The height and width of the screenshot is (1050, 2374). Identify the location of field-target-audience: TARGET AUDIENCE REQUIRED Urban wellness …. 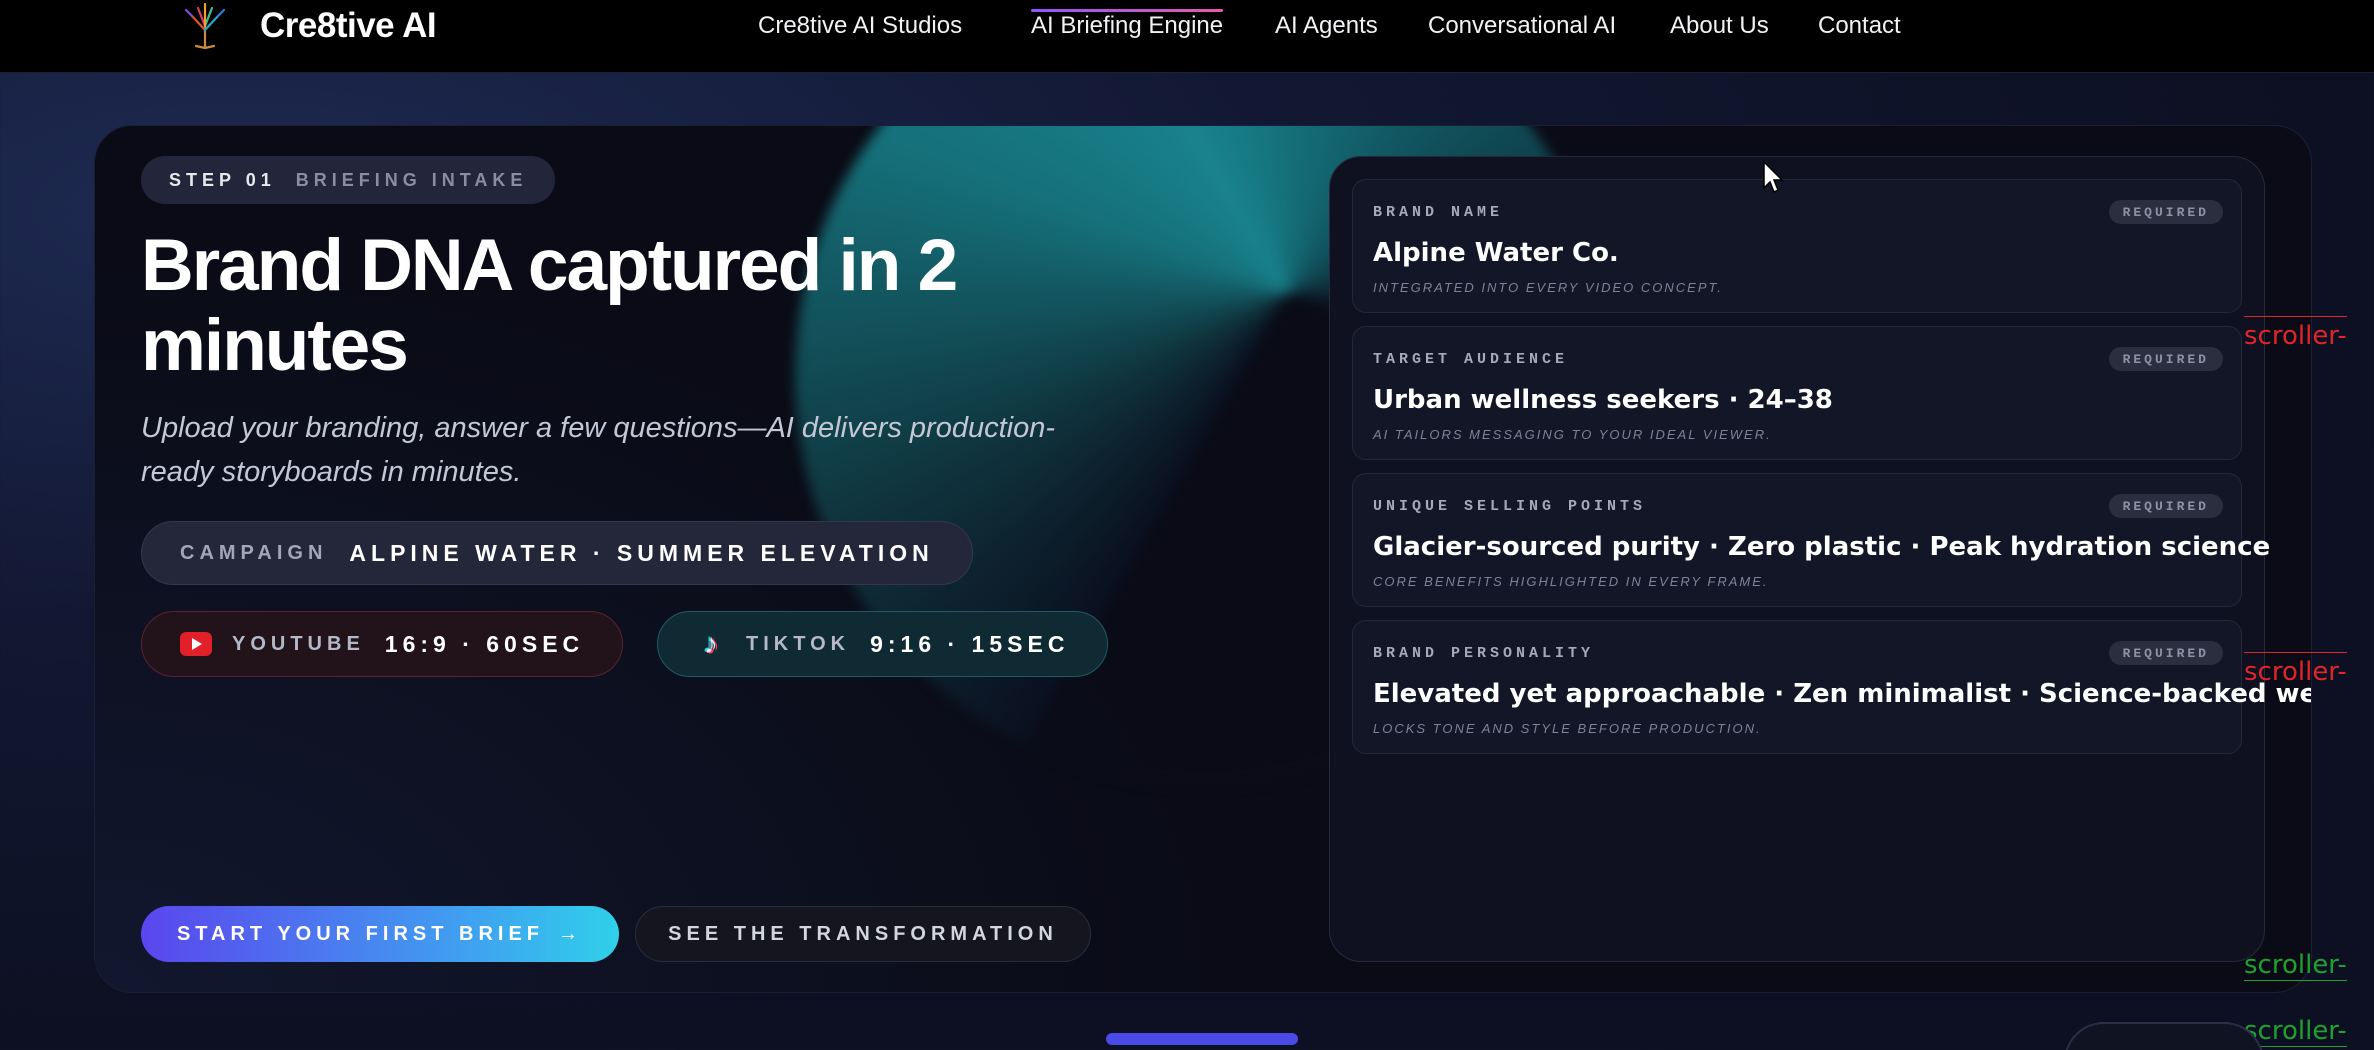
(1797, 393).